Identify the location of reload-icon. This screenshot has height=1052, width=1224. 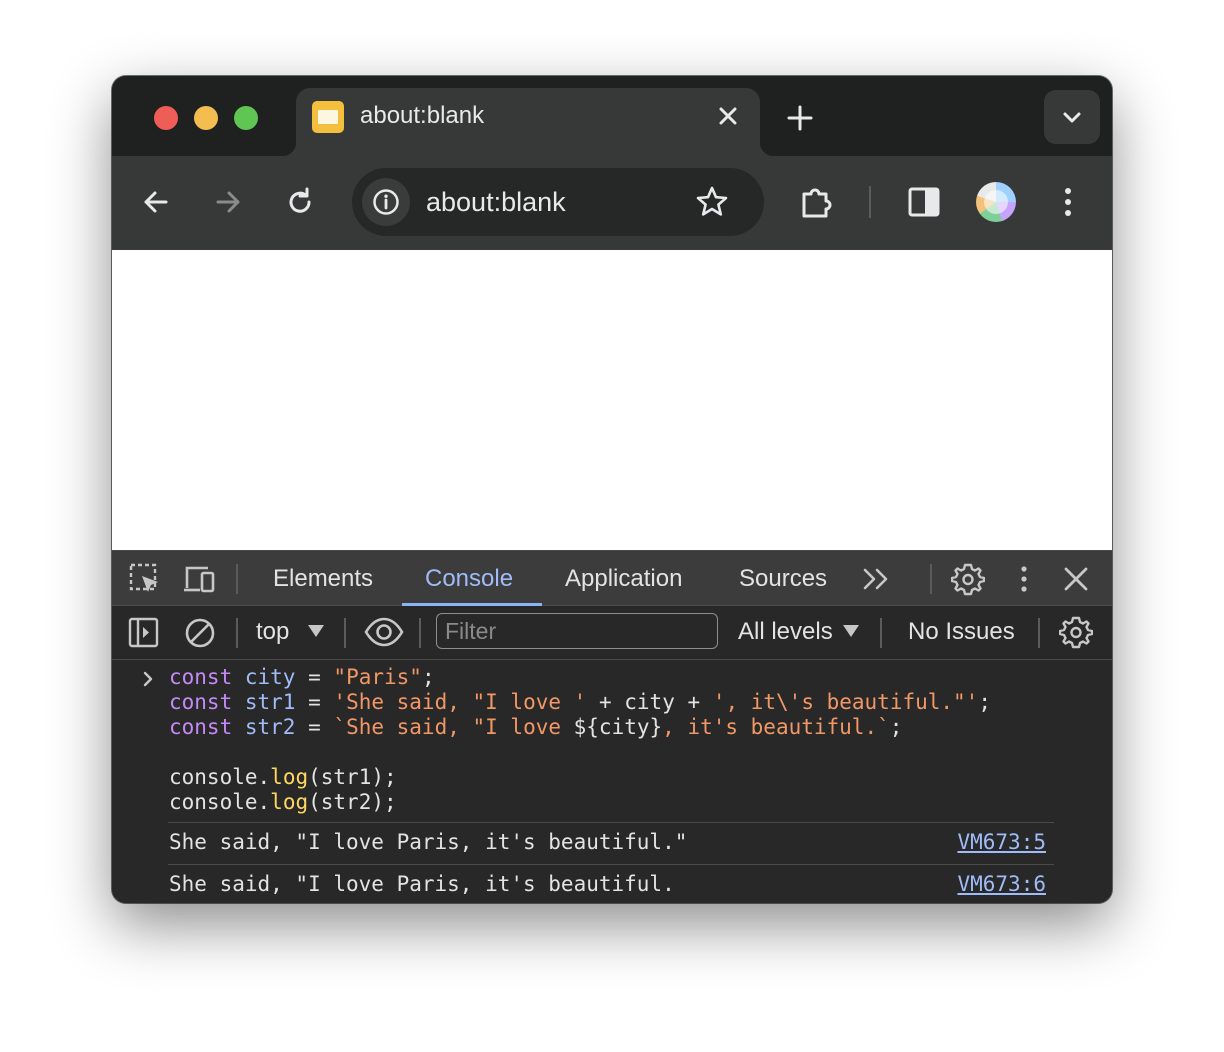
(300, 202).